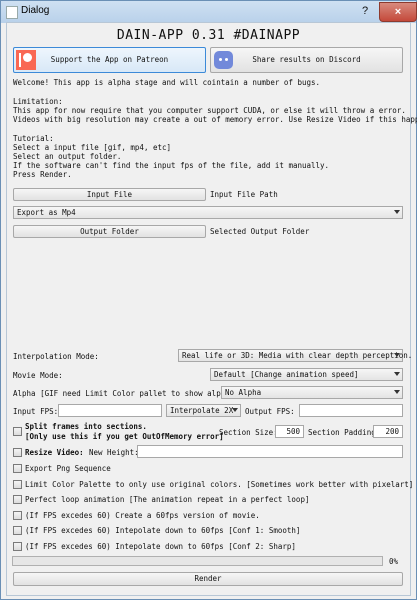  I want to click on new-height-field, so click(270, 451).